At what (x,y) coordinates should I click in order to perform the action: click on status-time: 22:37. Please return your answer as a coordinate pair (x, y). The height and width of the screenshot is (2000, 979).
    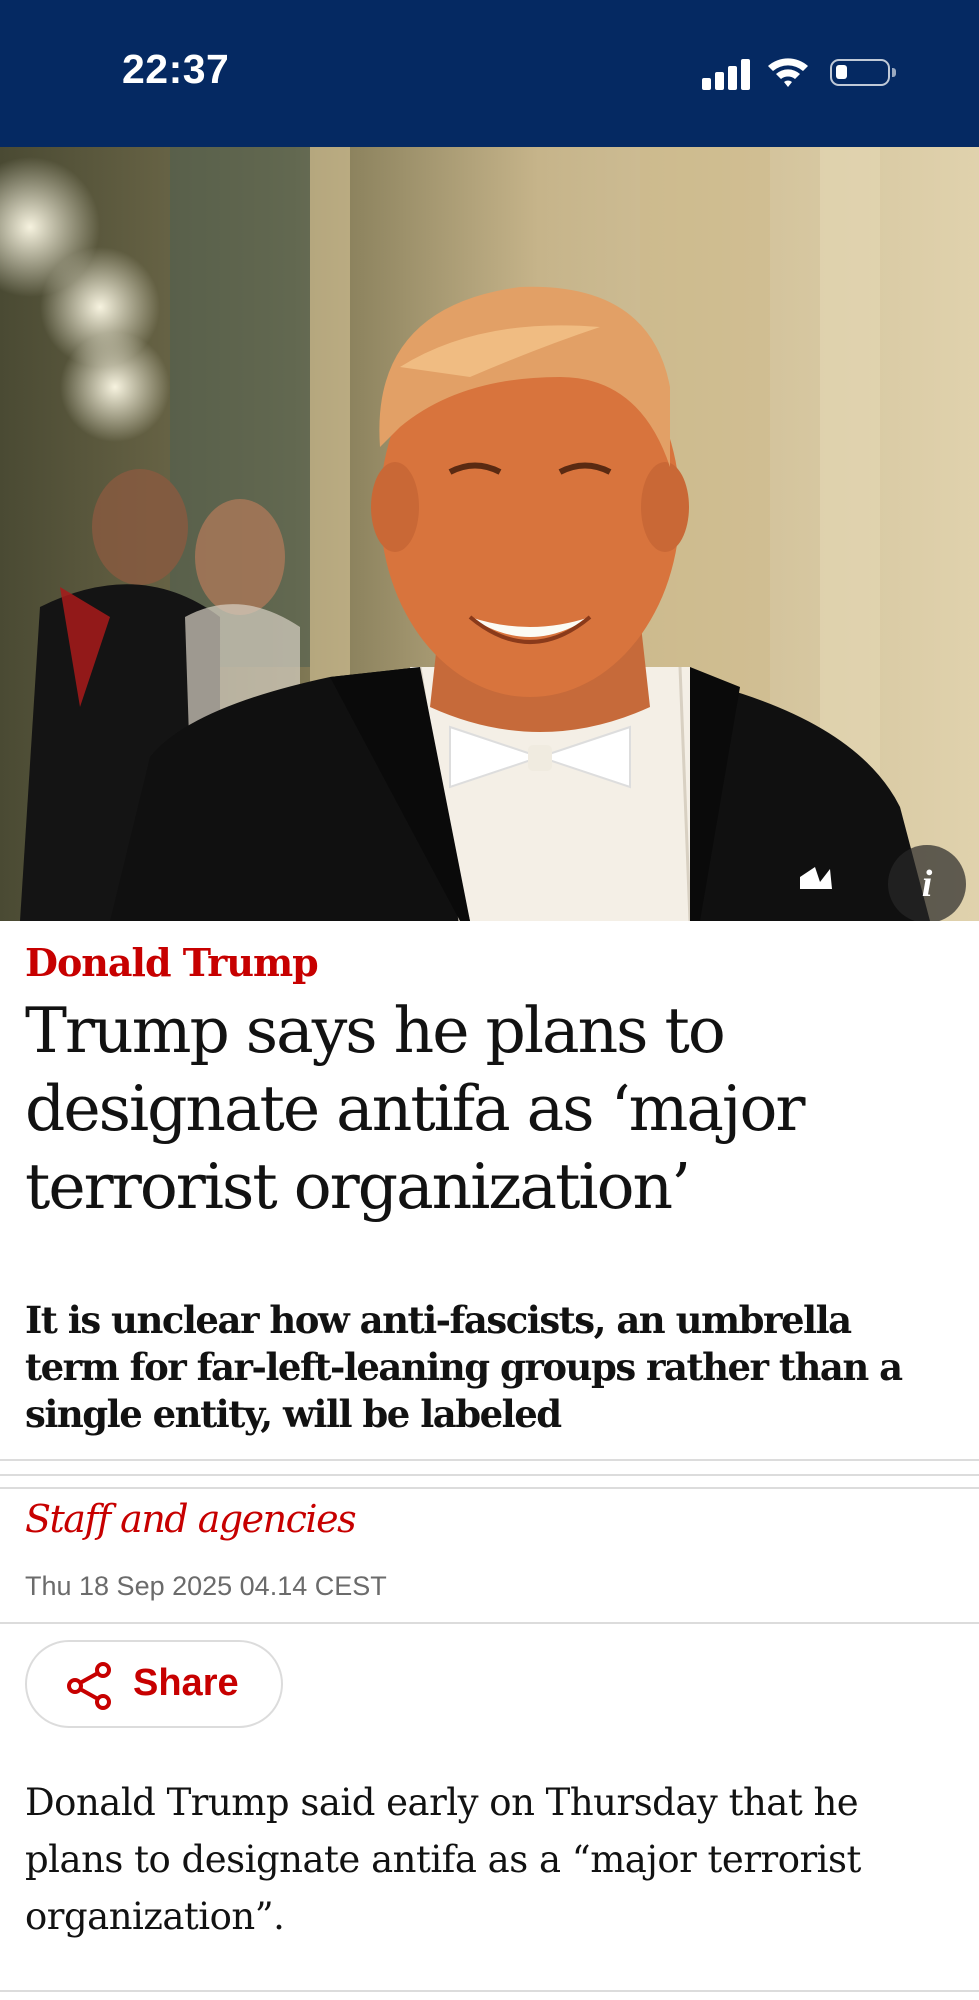
    Looking at the image, I should click on (176, 69).